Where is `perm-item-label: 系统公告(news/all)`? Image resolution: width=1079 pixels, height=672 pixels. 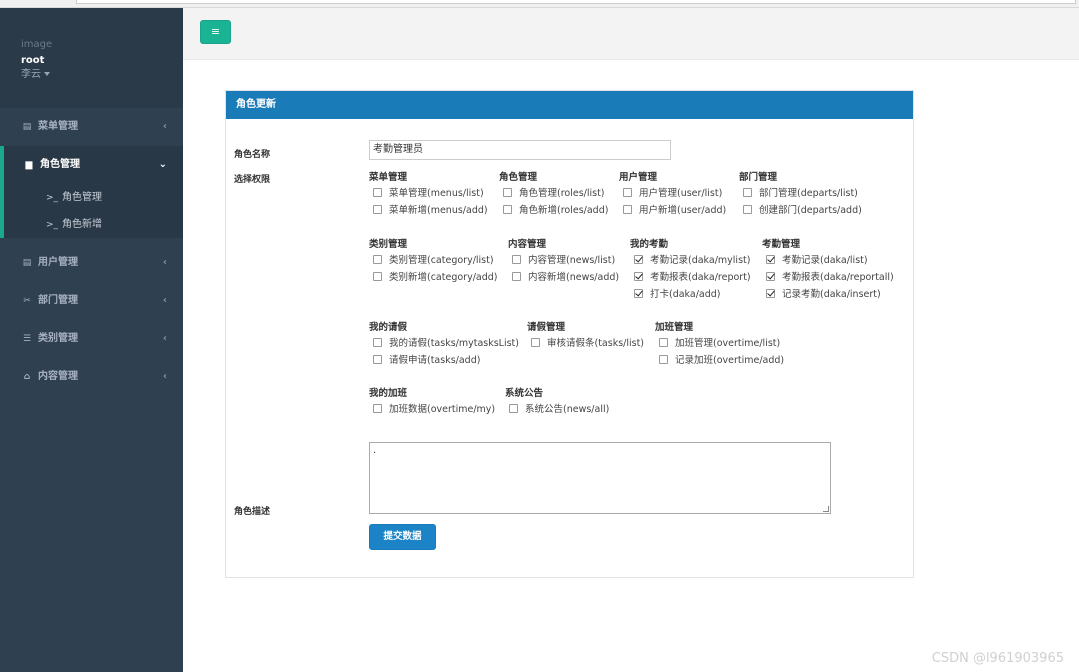 perm-item-label: 系统公告(news/all) is located at coordinates (567, 409).